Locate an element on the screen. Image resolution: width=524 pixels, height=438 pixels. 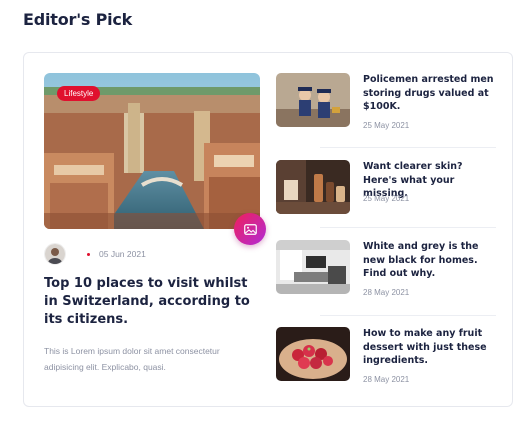
author-avatar is located at coordinates (55, 254).